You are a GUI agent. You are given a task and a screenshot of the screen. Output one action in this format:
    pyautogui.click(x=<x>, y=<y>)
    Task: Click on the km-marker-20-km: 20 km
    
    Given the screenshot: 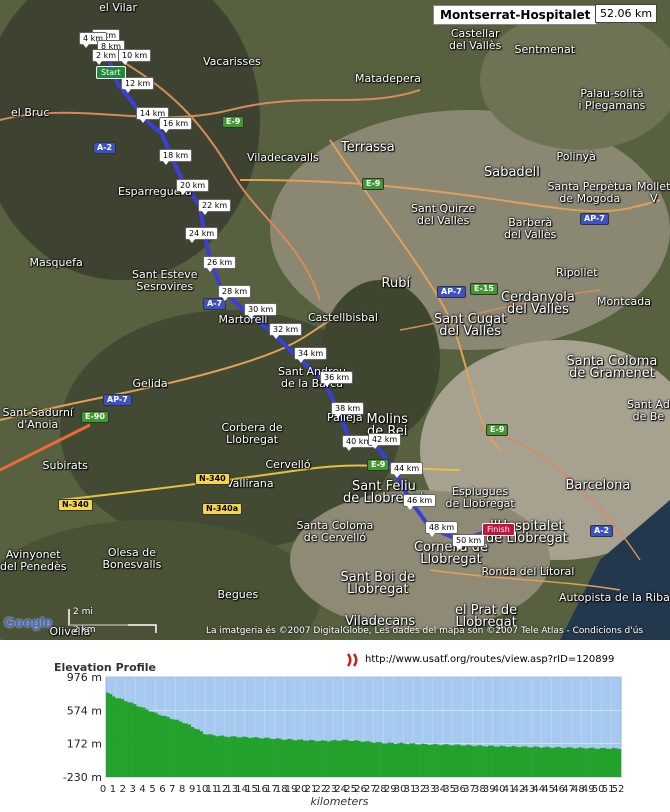 What is the action you would take?
    pyautogui.click(x=193, y=187)
    